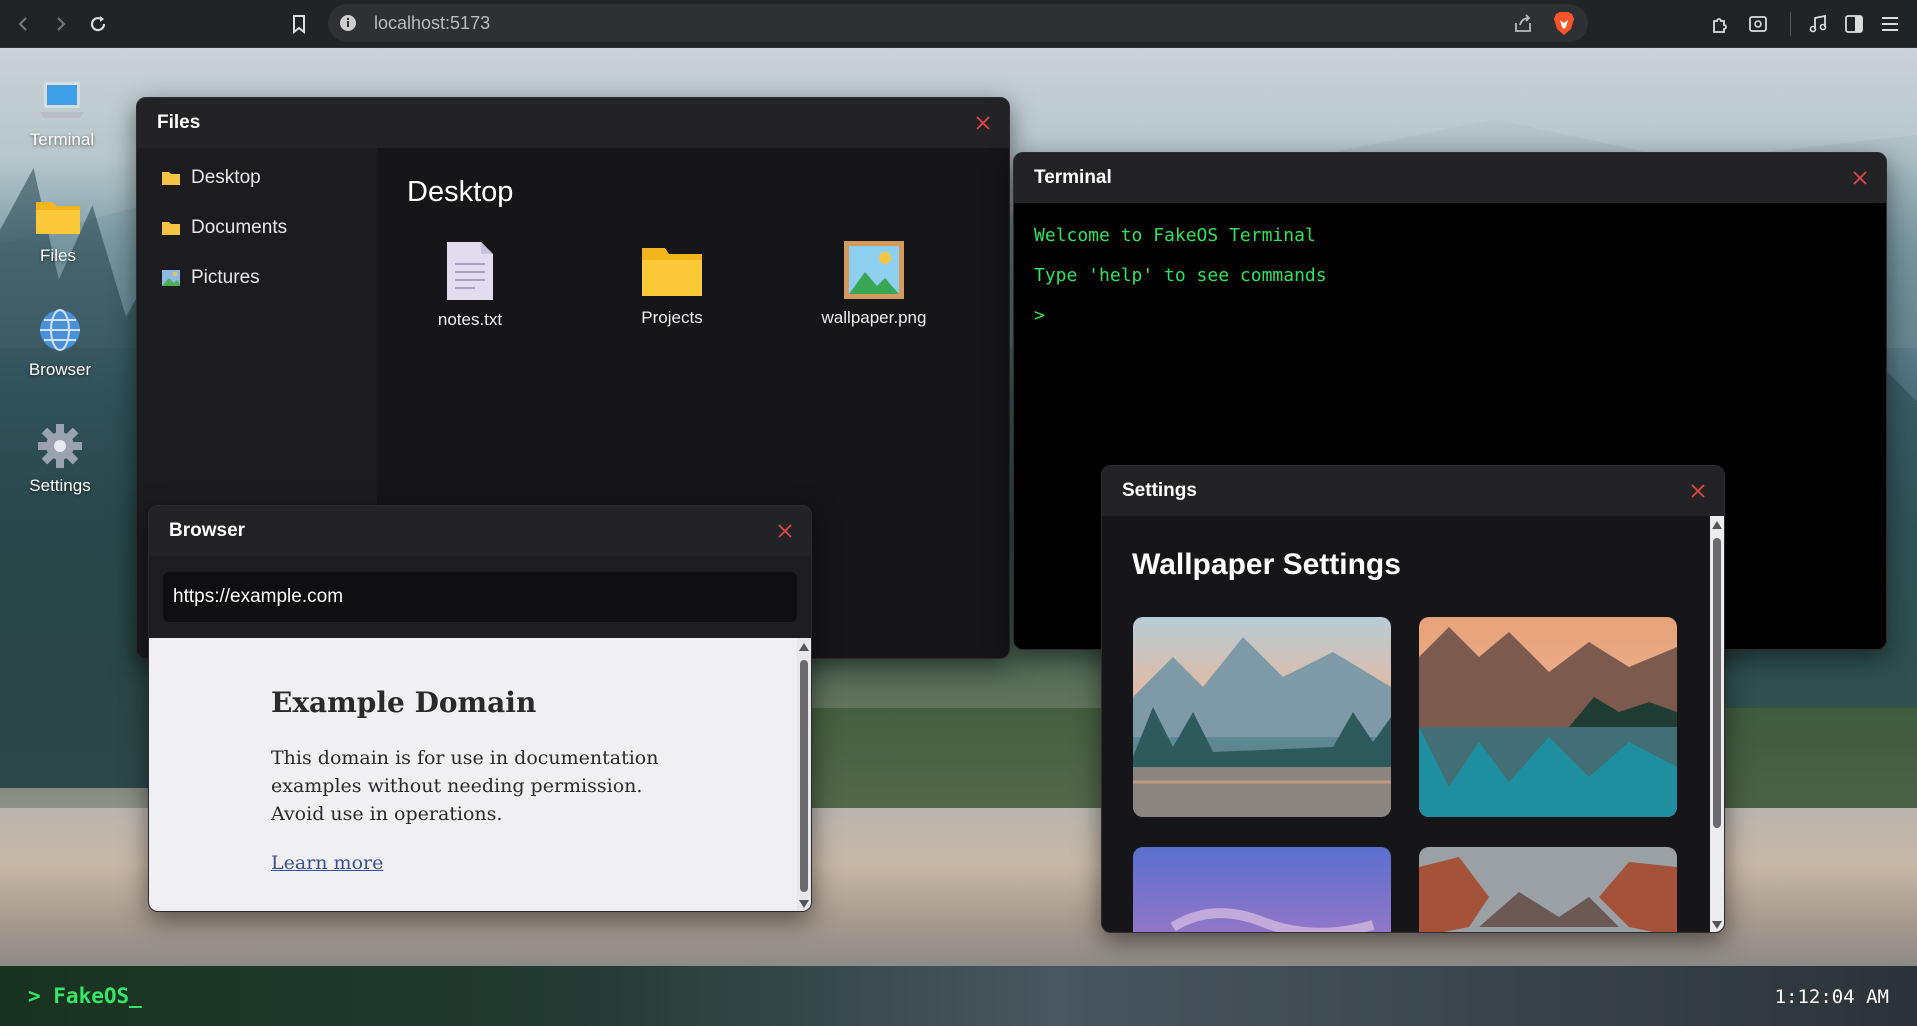  I want to click on window-title: Settings, so click(1159, 490).